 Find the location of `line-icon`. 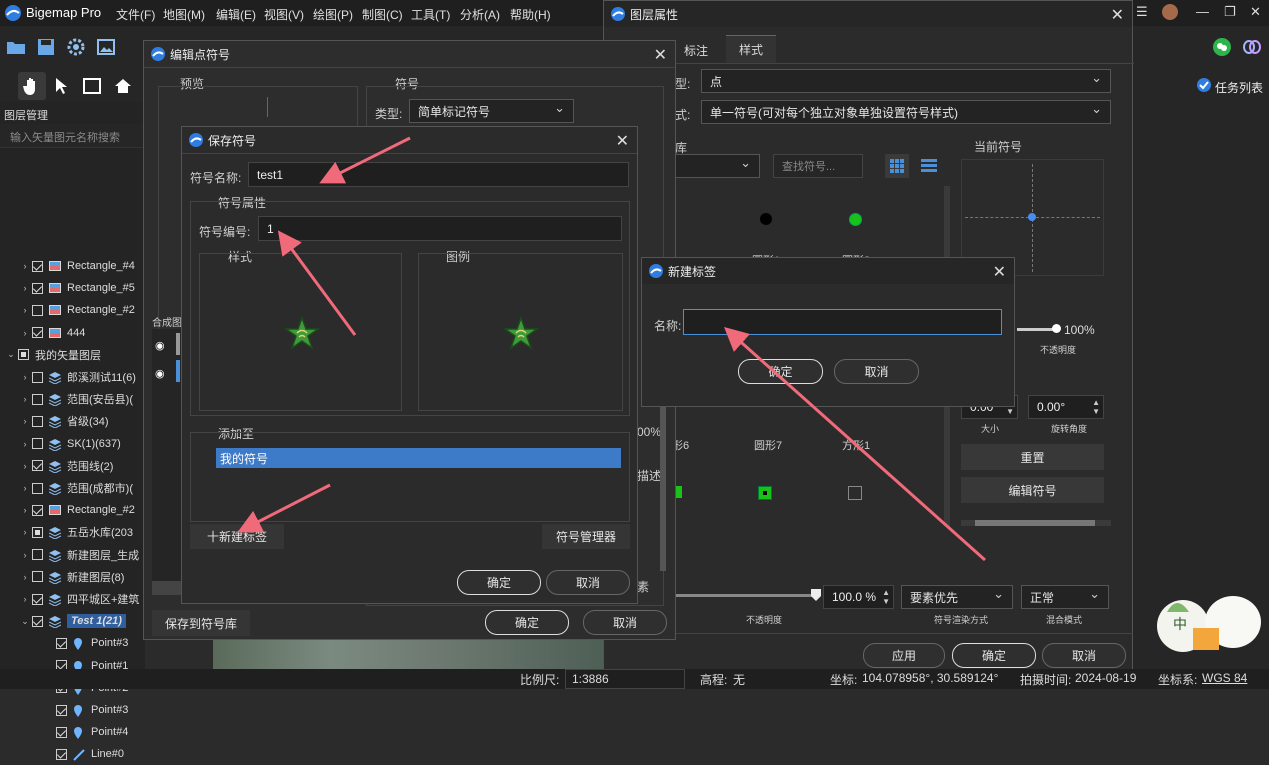

line-icon is located at coordinates (79, 755).